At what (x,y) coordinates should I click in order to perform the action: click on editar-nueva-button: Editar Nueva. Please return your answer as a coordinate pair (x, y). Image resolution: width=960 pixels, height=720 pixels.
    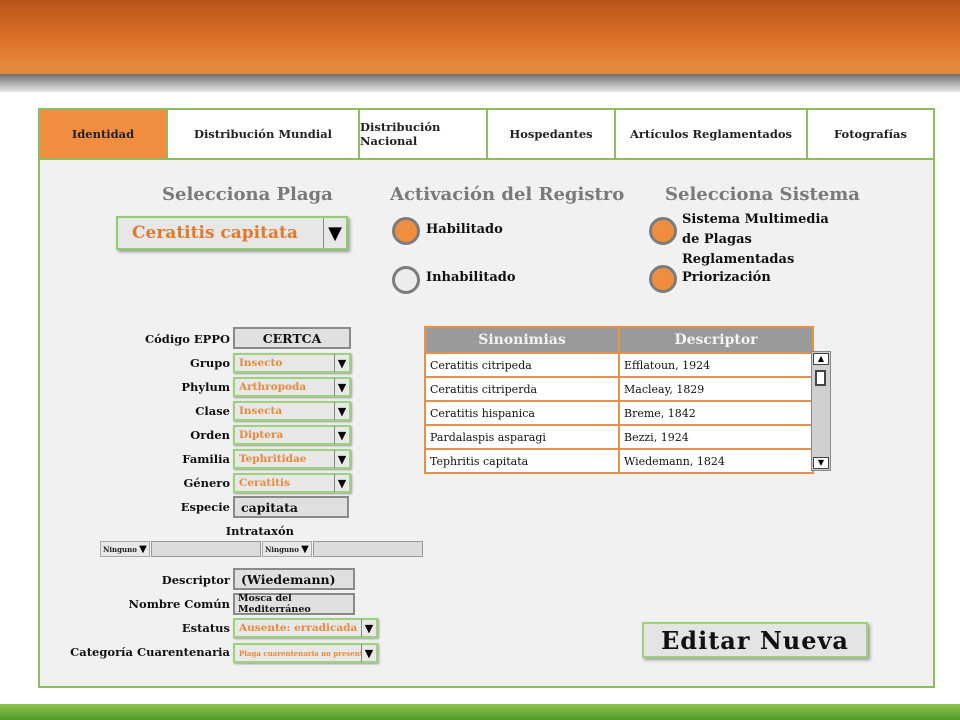
    Looking at the image, I should click on (755, 640).